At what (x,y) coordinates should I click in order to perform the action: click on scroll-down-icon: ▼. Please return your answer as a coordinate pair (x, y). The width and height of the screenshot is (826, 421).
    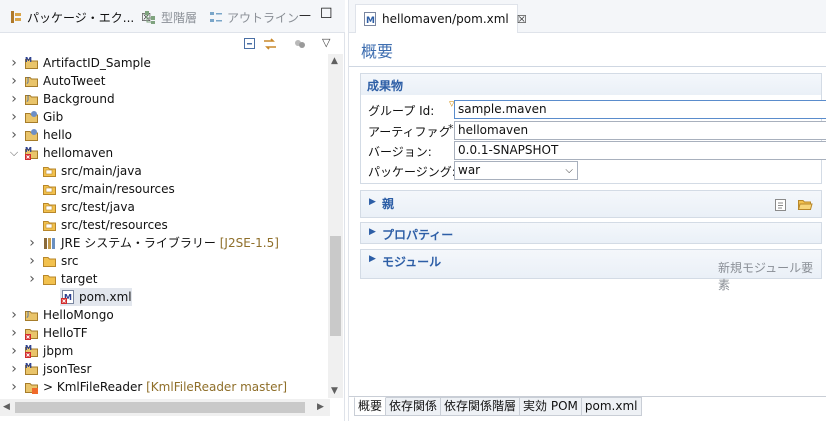
    Looking at the image, I should click on (334, 391).